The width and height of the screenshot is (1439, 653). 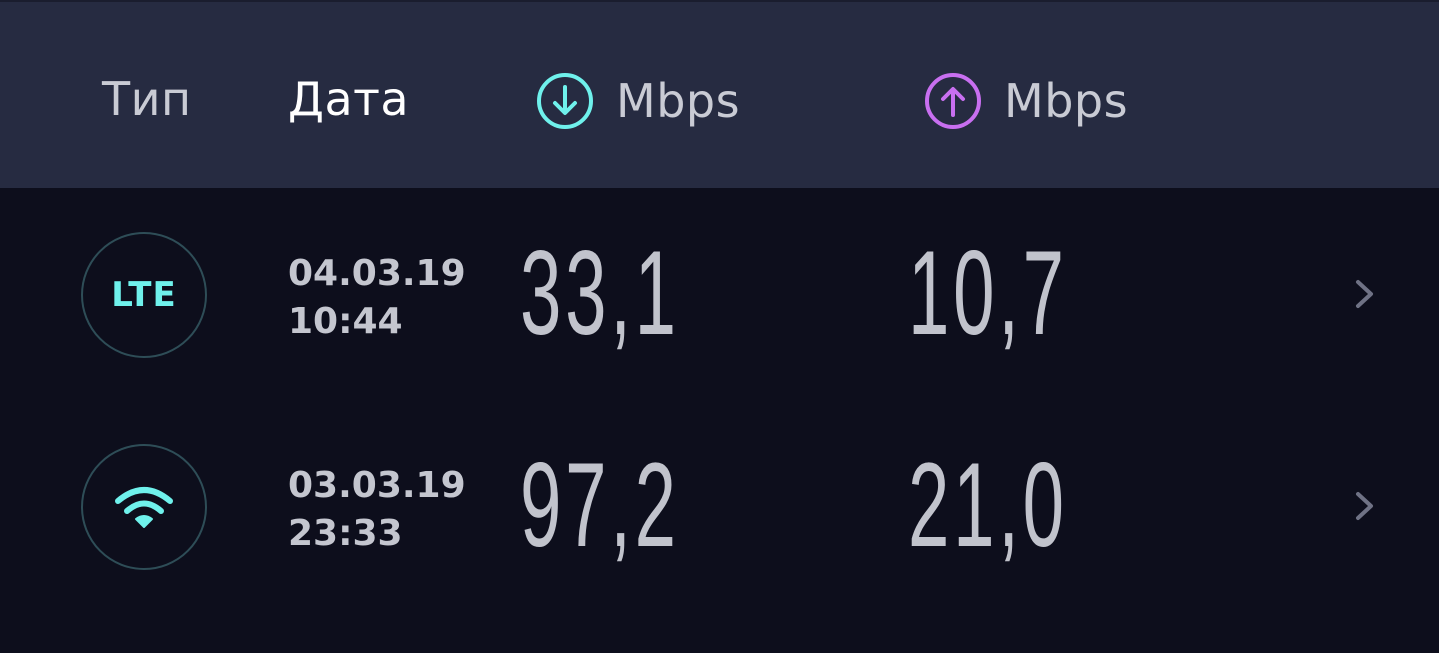 What do you see at coordinates (377, 273) in the screenshot?
I see `result-date: 04.03.19` at bounding box center [377, 273].